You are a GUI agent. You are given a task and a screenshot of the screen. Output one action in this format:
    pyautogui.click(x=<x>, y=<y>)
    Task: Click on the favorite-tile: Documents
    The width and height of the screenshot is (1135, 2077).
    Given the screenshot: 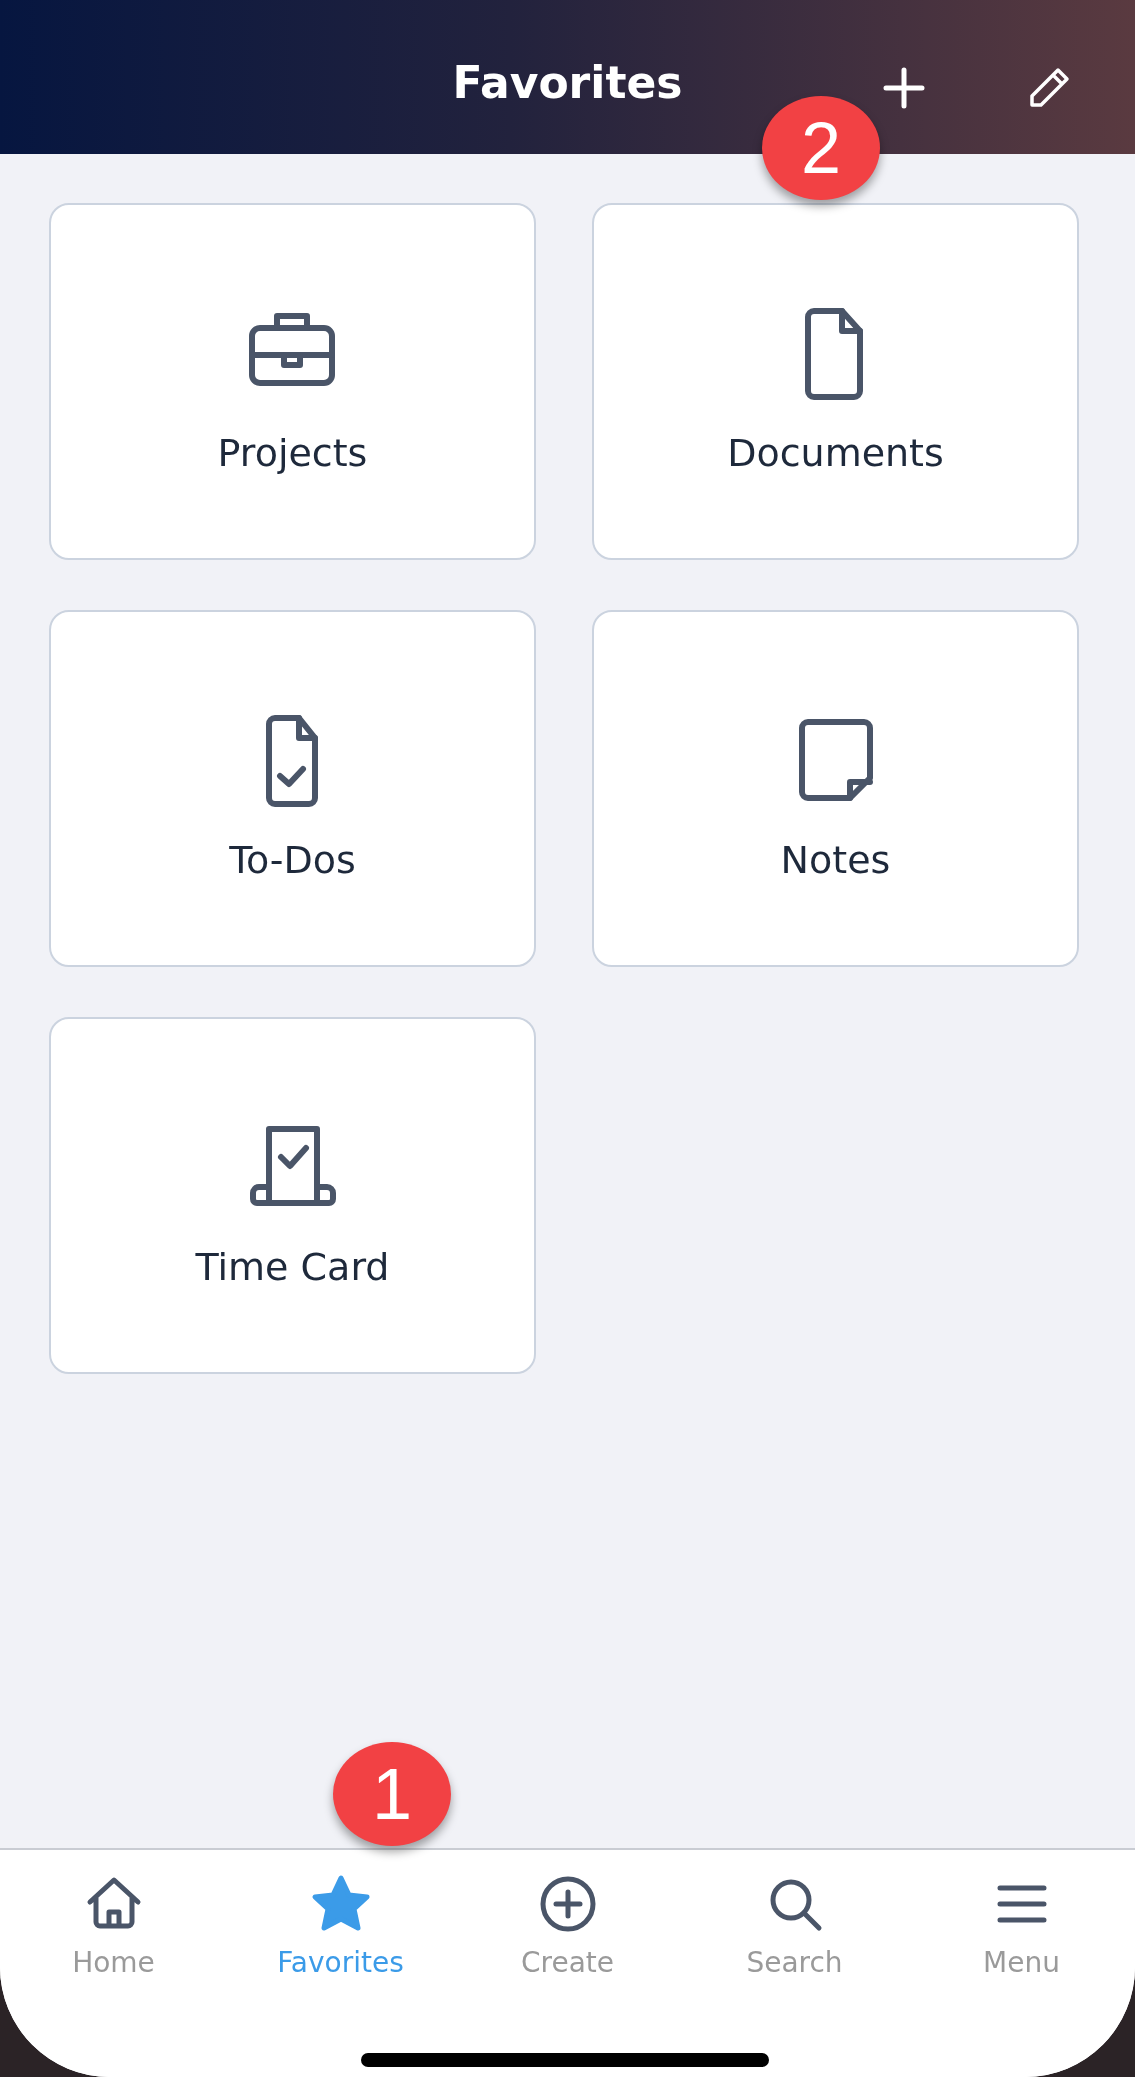 What is the action you would take?
    pyautogui.click(x=835, y=381)
    